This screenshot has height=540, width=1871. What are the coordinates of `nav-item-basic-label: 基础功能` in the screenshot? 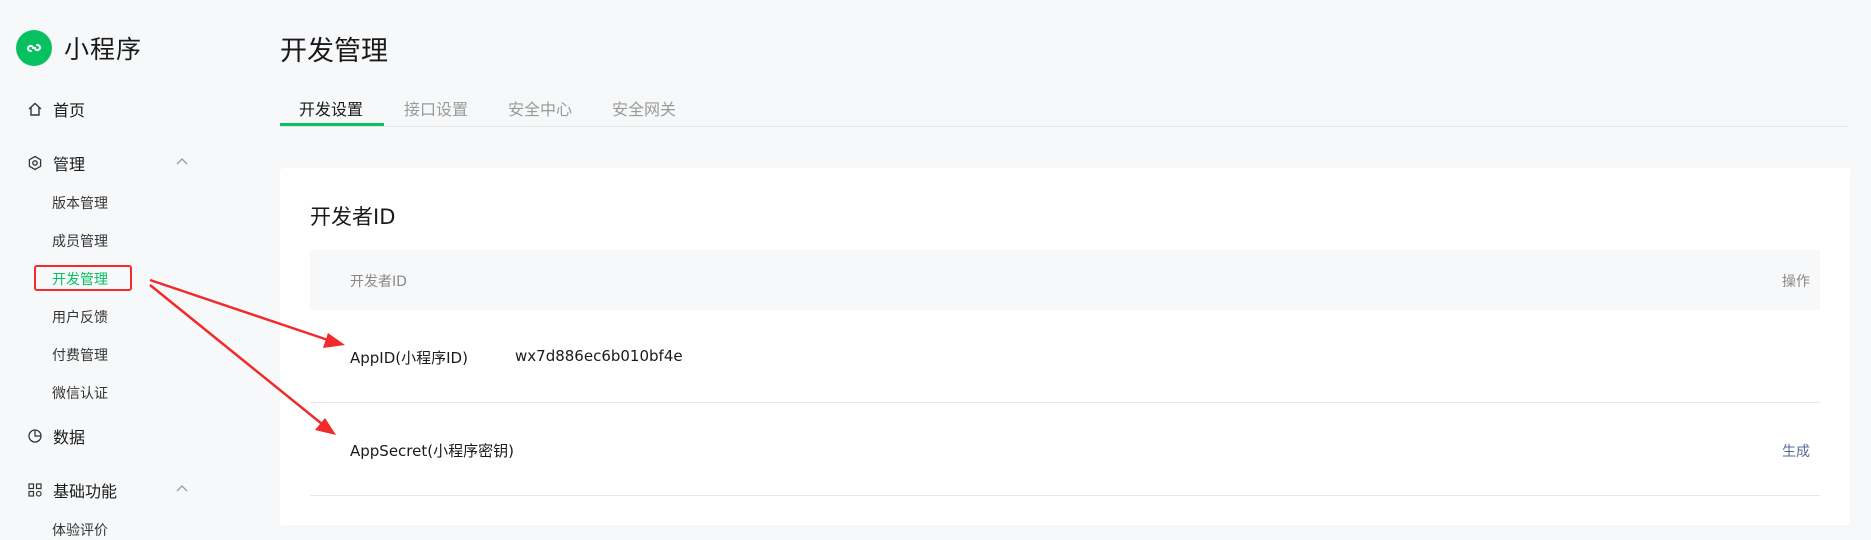 It's located at (85, 491).